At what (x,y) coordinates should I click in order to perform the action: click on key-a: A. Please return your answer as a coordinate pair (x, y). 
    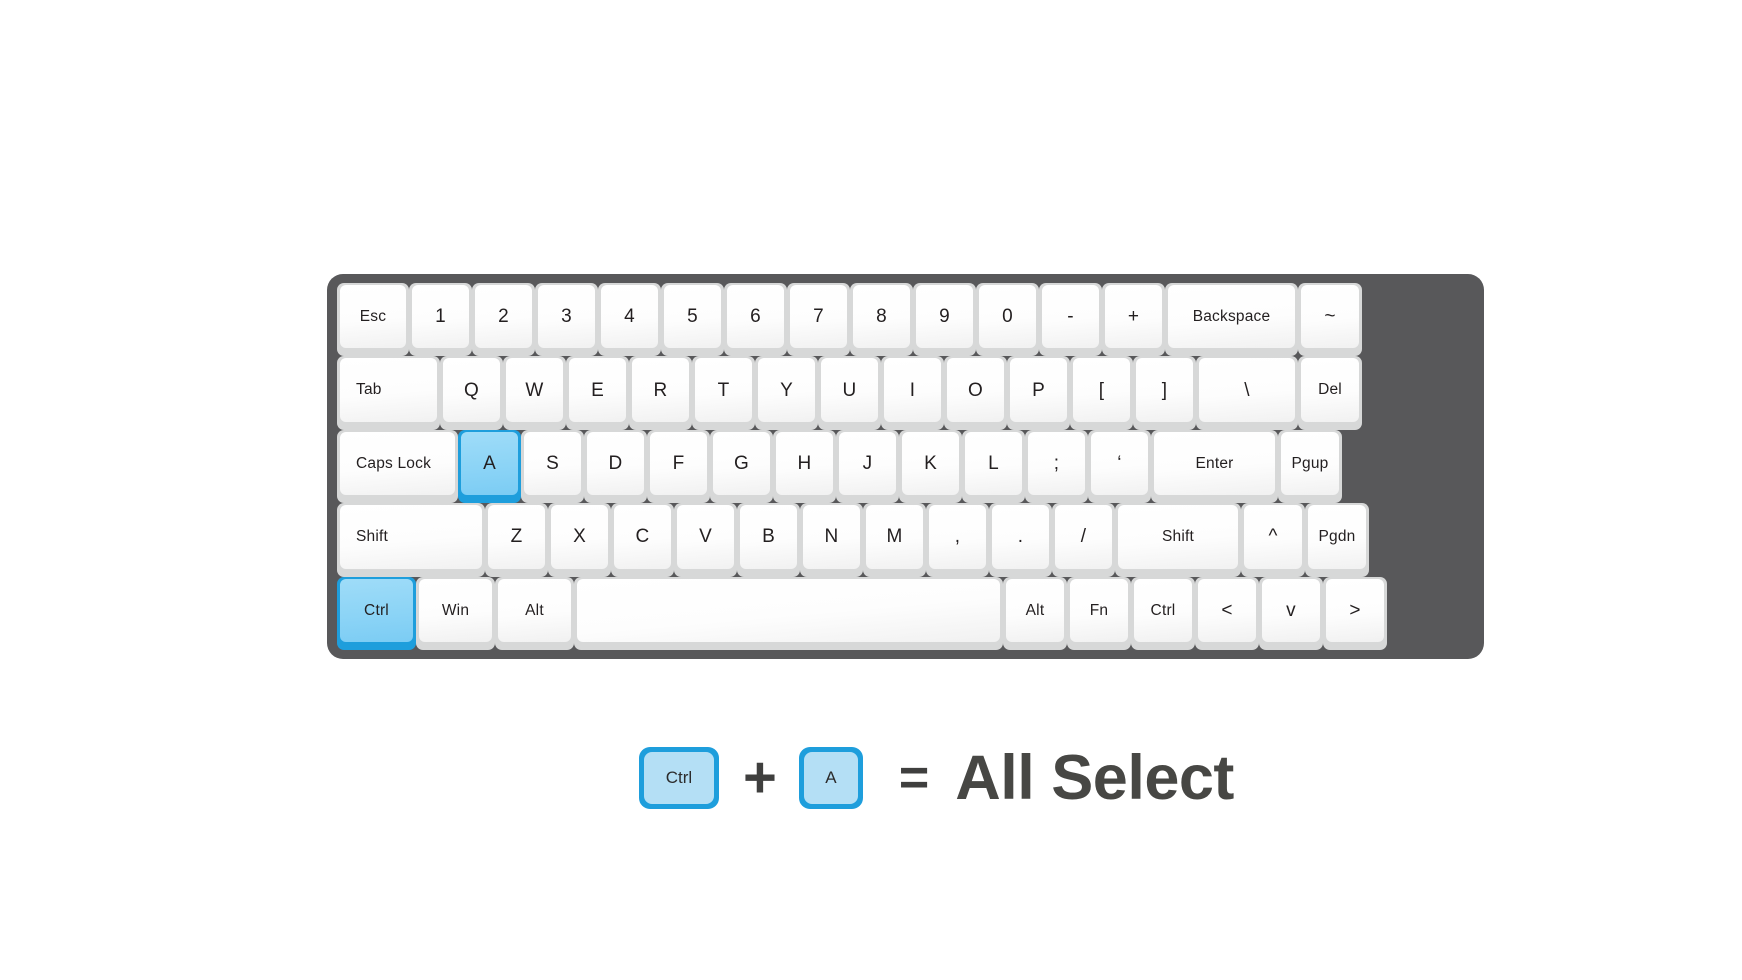
    Looking at the image, I should click on (489, 466).